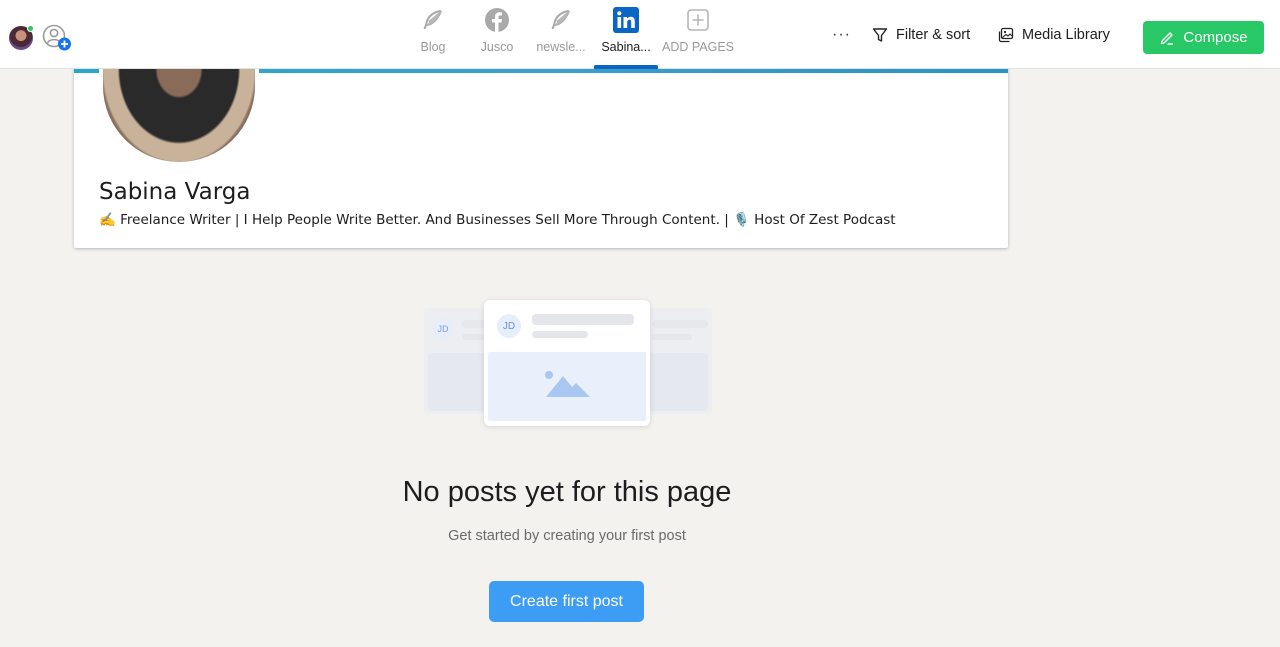  Describe the element at coordinates (30, 28) in the screenshot. I see `online-status-dot` at that location.